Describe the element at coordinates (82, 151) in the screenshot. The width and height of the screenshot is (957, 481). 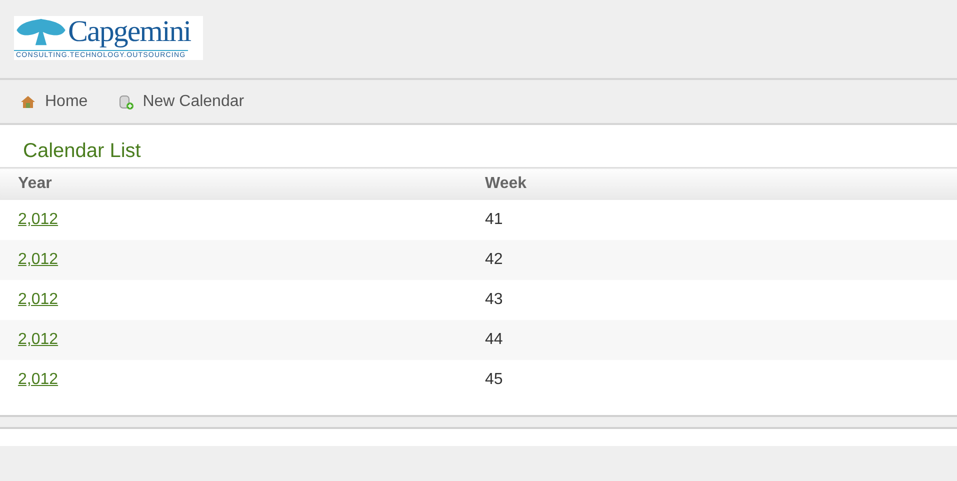
I see `page-title: Calendar List` at that location.